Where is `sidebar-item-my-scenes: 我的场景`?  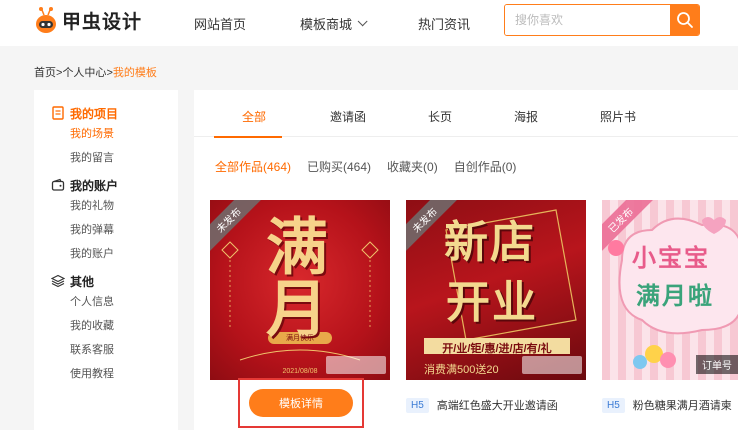
sidebar-item-my-scenes: 我的场景 is located at coordinates (124, 134).